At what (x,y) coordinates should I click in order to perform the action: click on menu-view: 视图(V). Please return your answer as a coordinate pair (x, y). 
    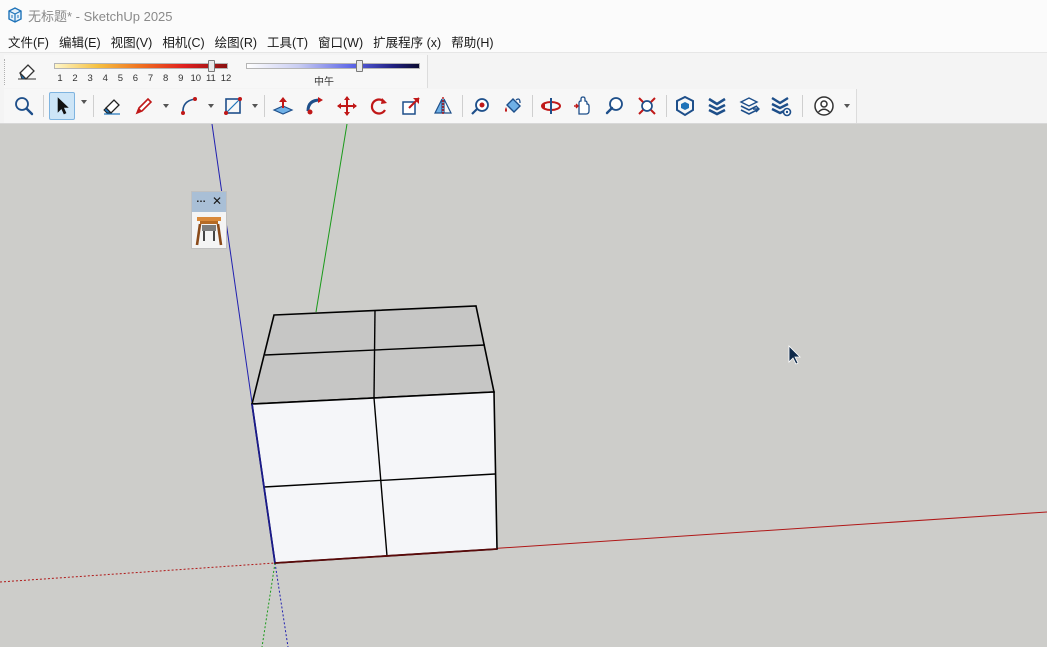
    Looking at the image, I should click on (132, 41).